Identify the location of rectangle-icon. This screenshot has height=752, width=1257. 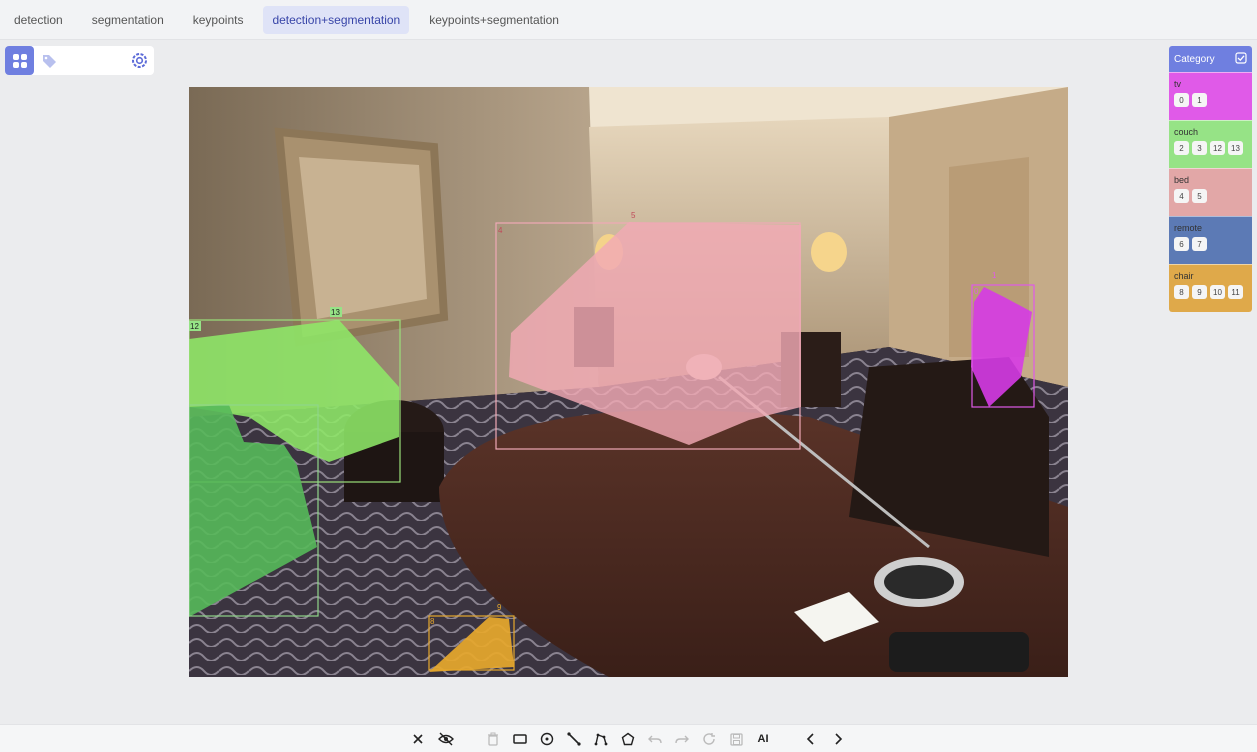
(520, 739).